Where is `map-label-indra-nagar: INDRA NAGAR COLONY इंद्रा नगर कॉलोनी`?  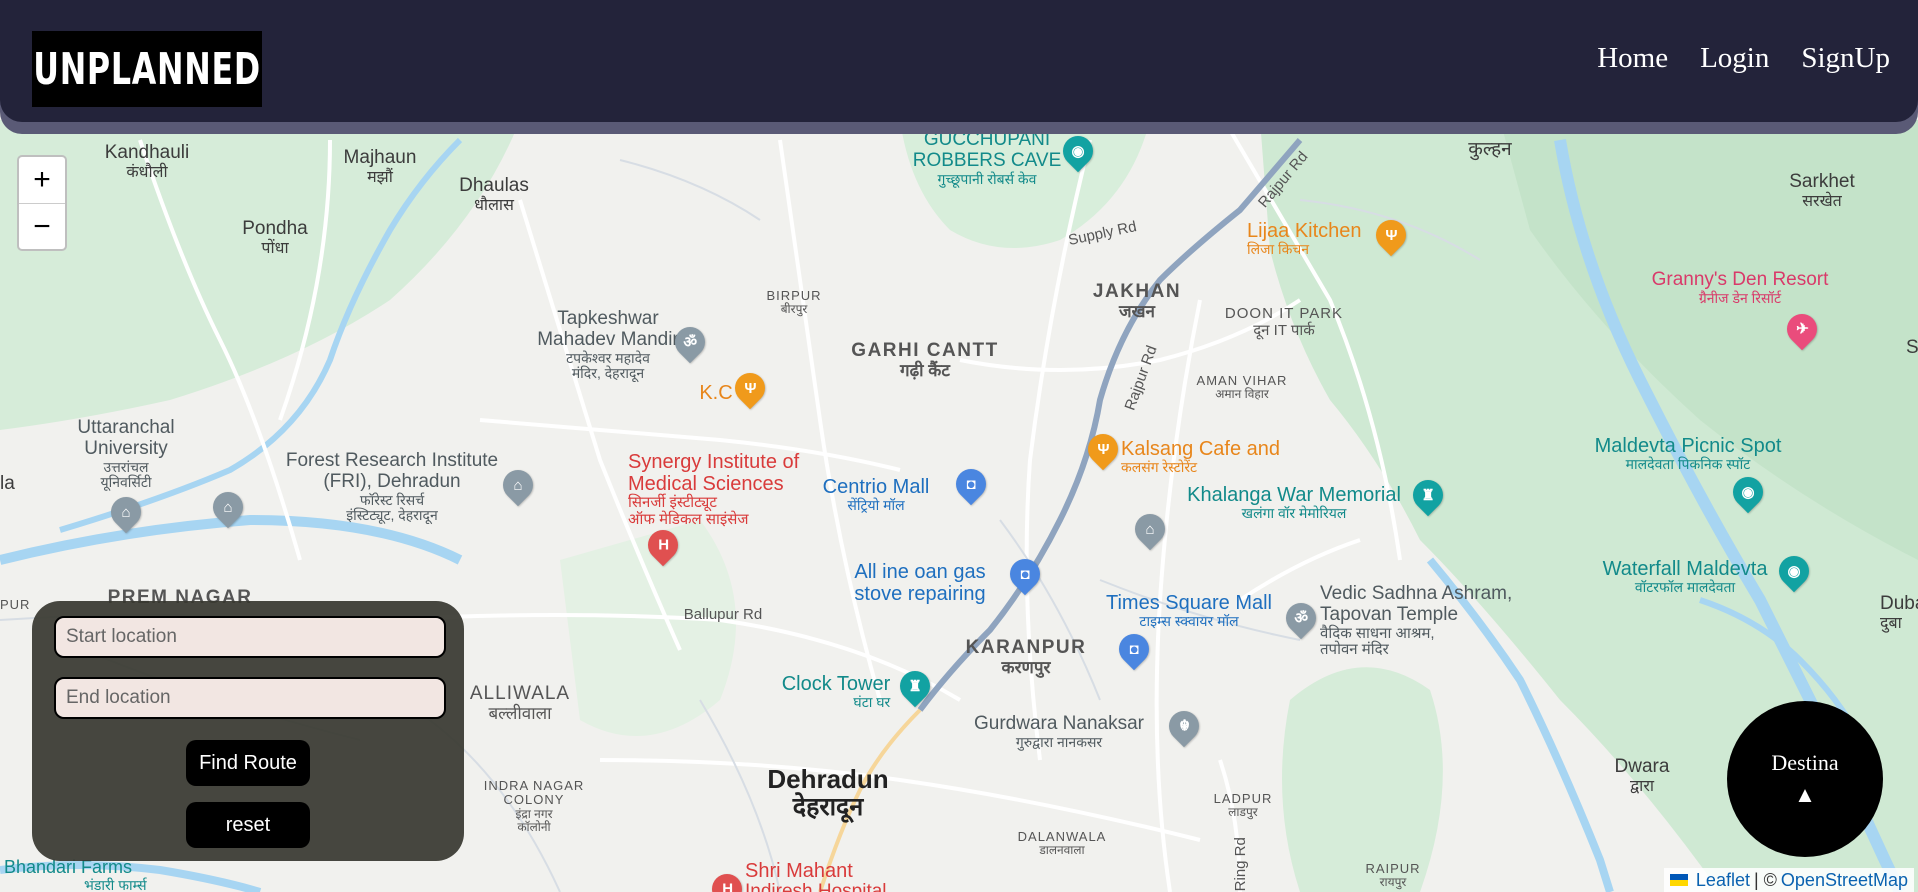
map-label-indra-nagar: INDRA NAGAR COLONY इंद्रा नगर कॉलोनी is located at coordinates (534, 806).